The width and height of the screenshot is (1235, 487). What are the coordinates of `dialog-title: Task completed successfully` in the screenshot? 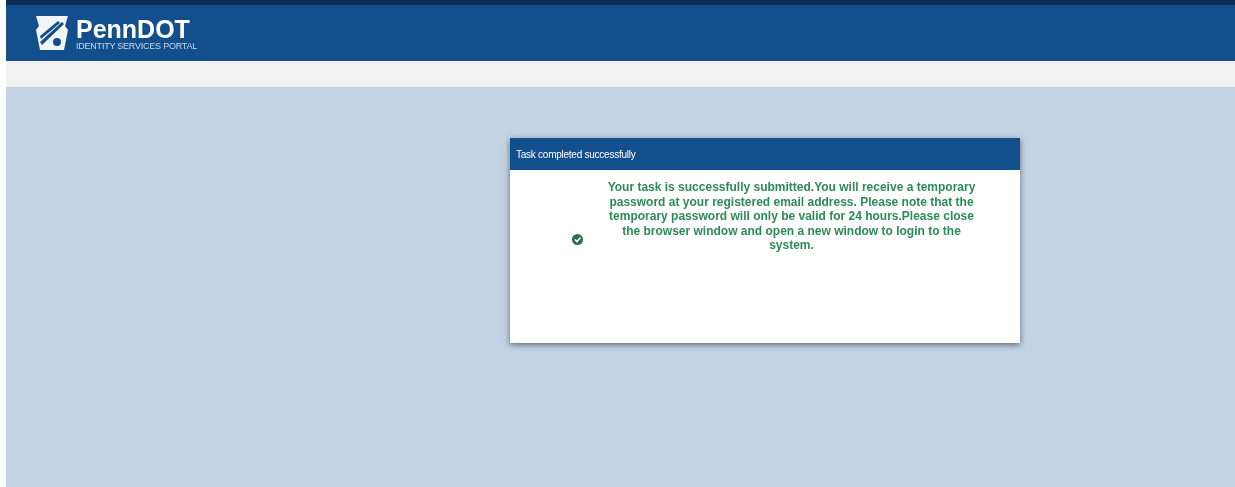 It's located at (765, 154).